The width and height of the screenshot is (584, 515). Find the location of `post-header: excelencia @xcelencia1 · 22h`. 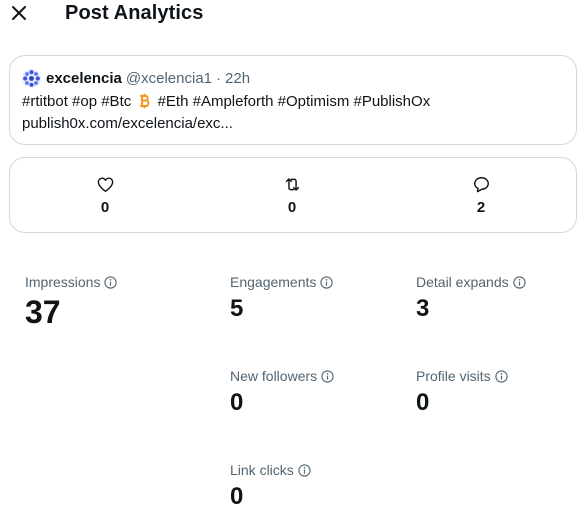

post-header: excelencia @xcelencia1 · 22h is located at coordinates (136, 78).